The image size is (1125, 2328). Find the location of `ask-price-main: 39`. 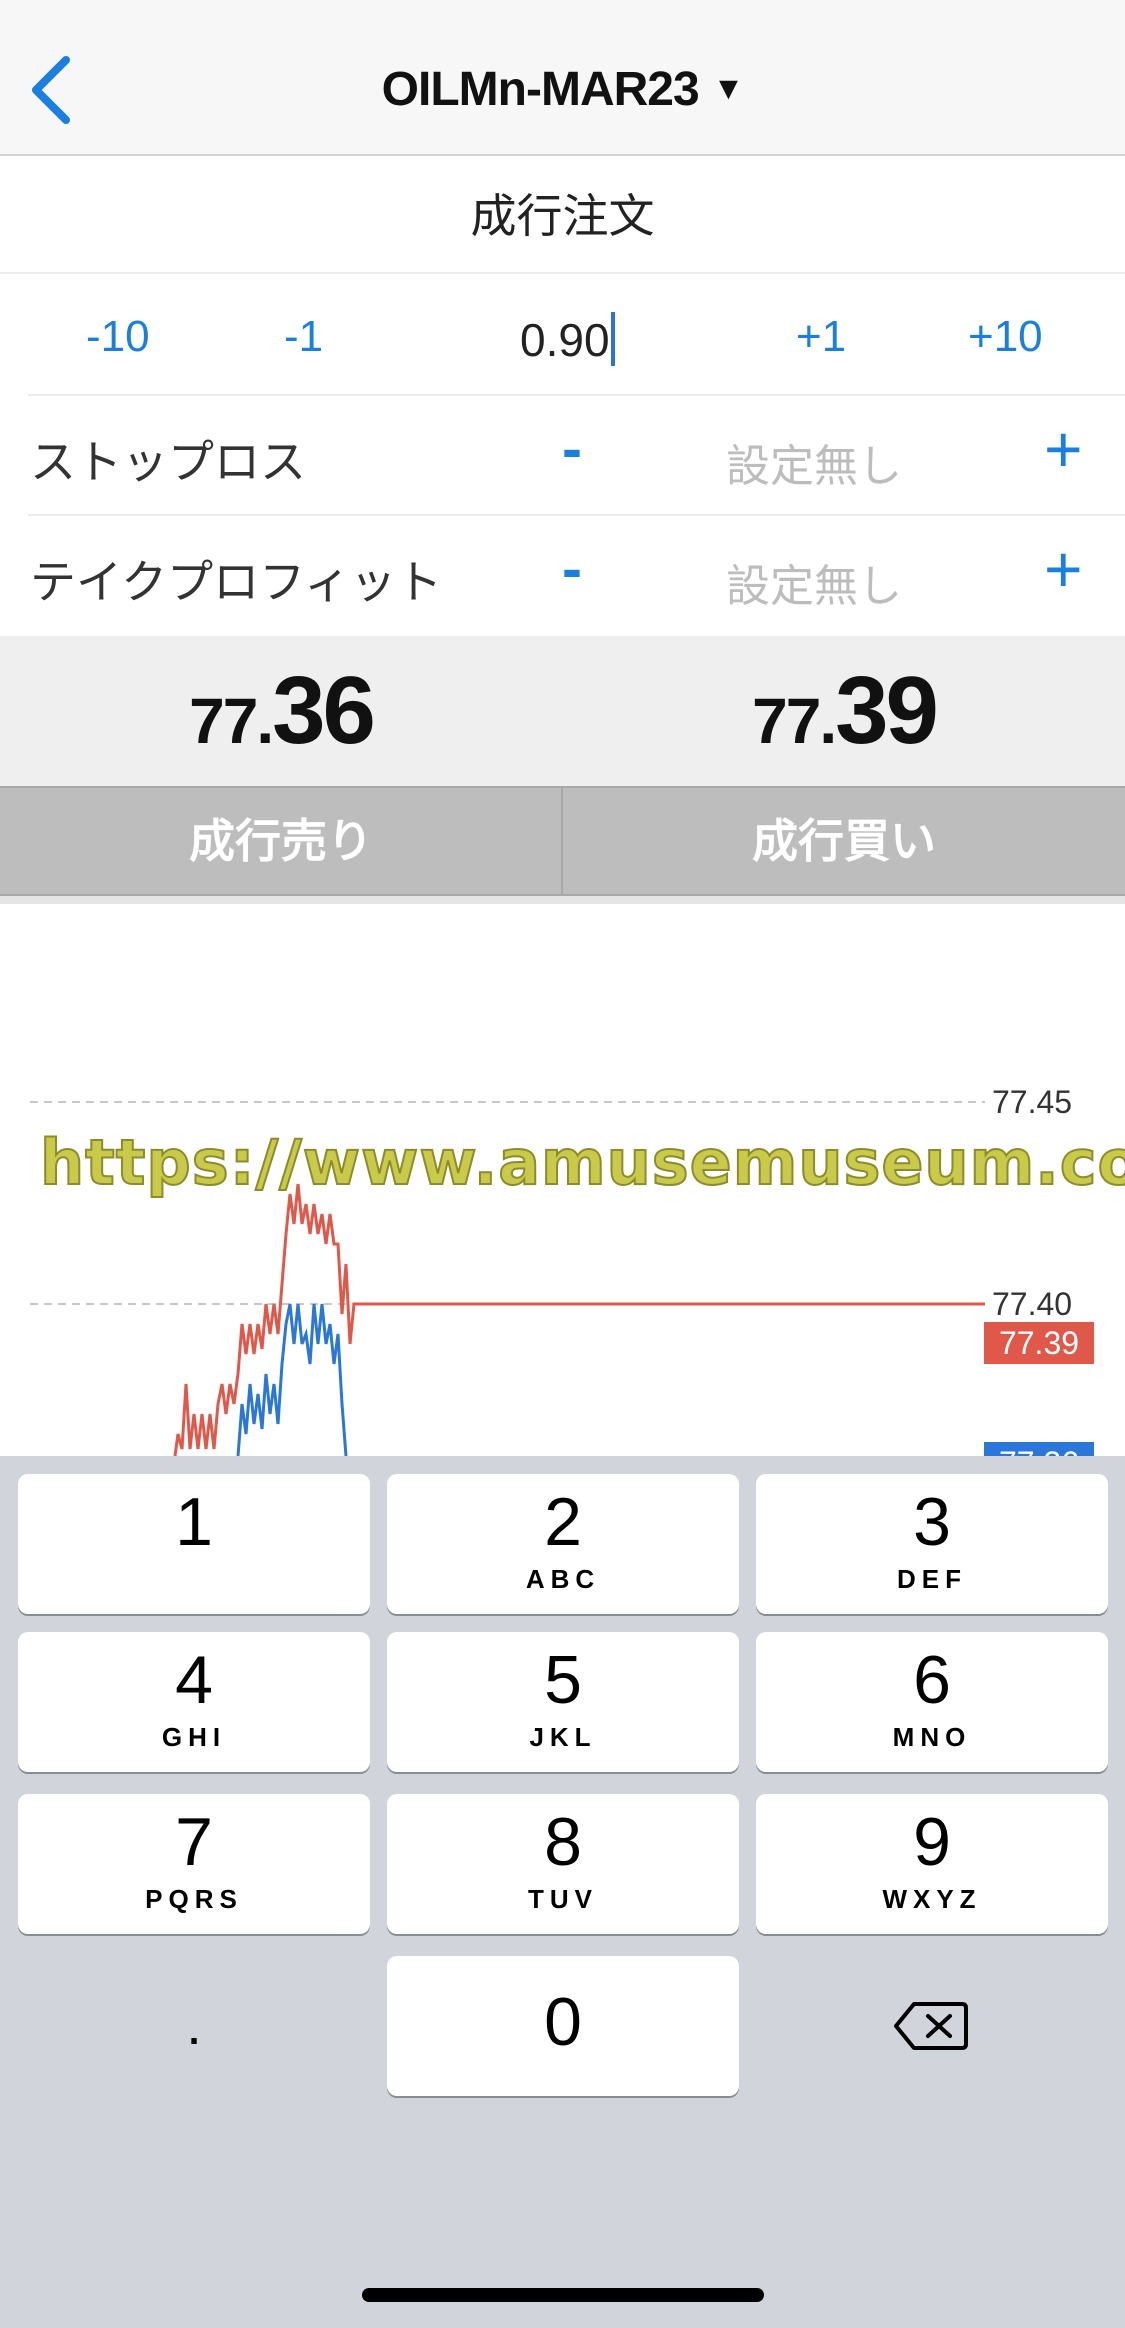

ask-price-main: 39 is located at coordinates (887, 710).